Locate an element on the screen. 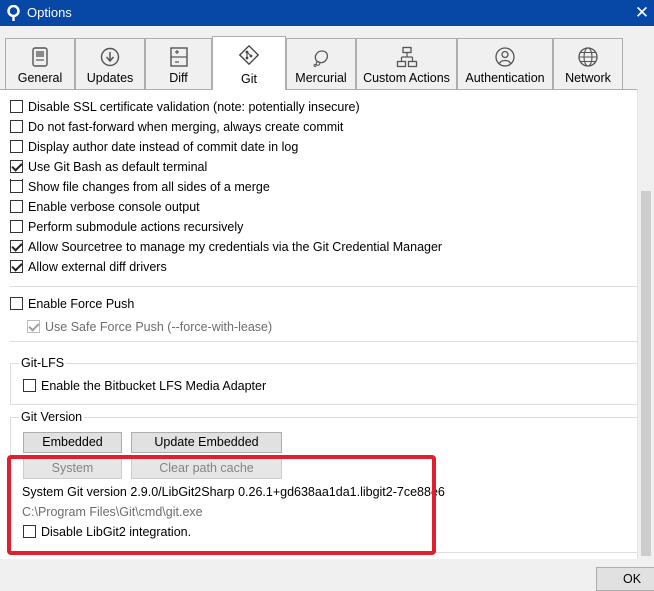 This screenshot has height=591, width=654. option-verbose-console: Enable verbose console output is located at coordinates (105, 207).